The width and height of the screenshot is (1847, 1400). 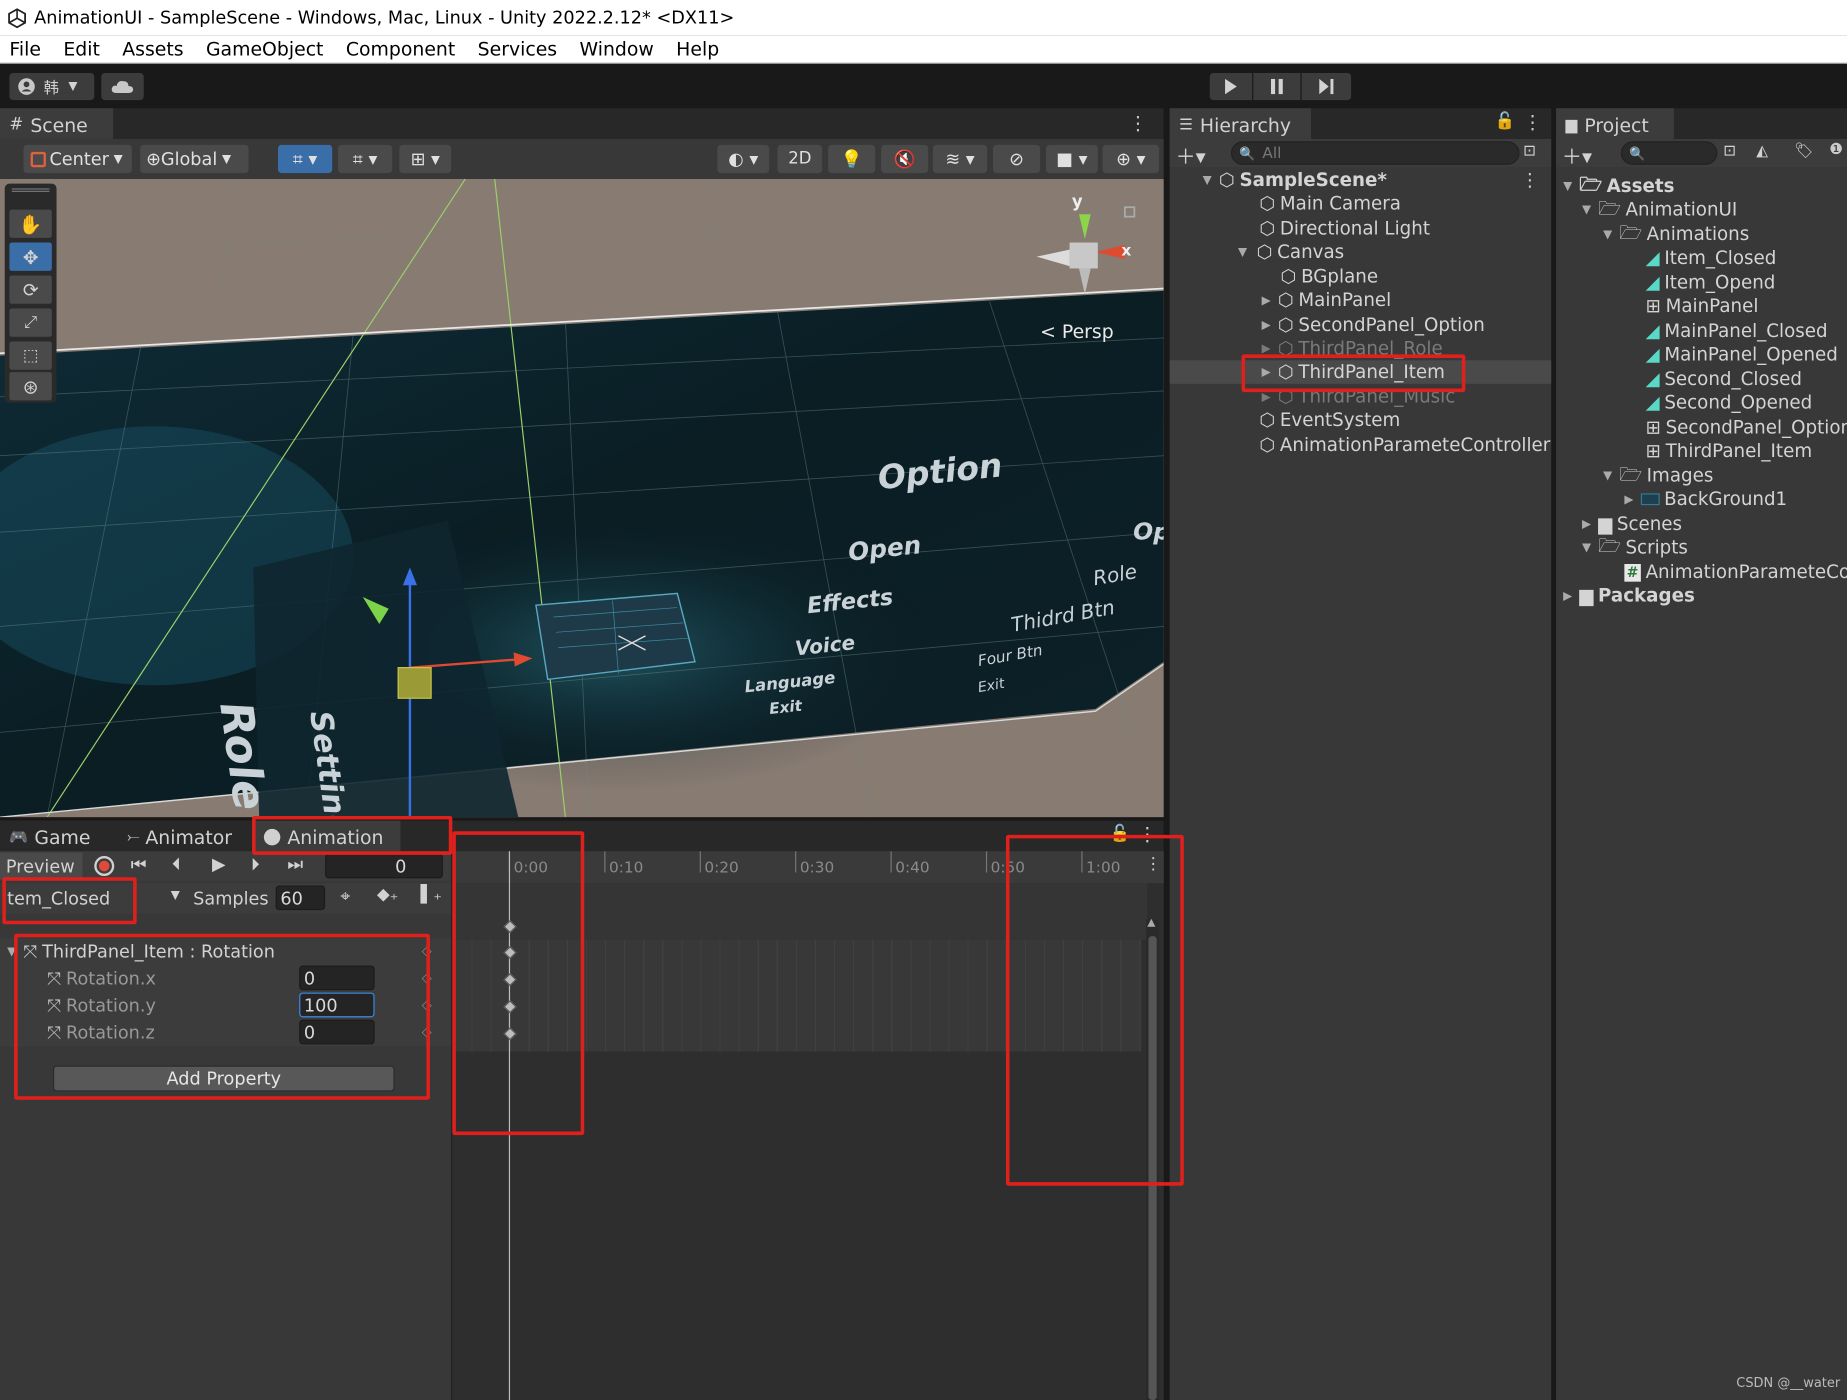 What do you see at coordinates (852, 159) in the screenshot?
I see `lighting-toggle: 💡` at bounding box center [852, 159].